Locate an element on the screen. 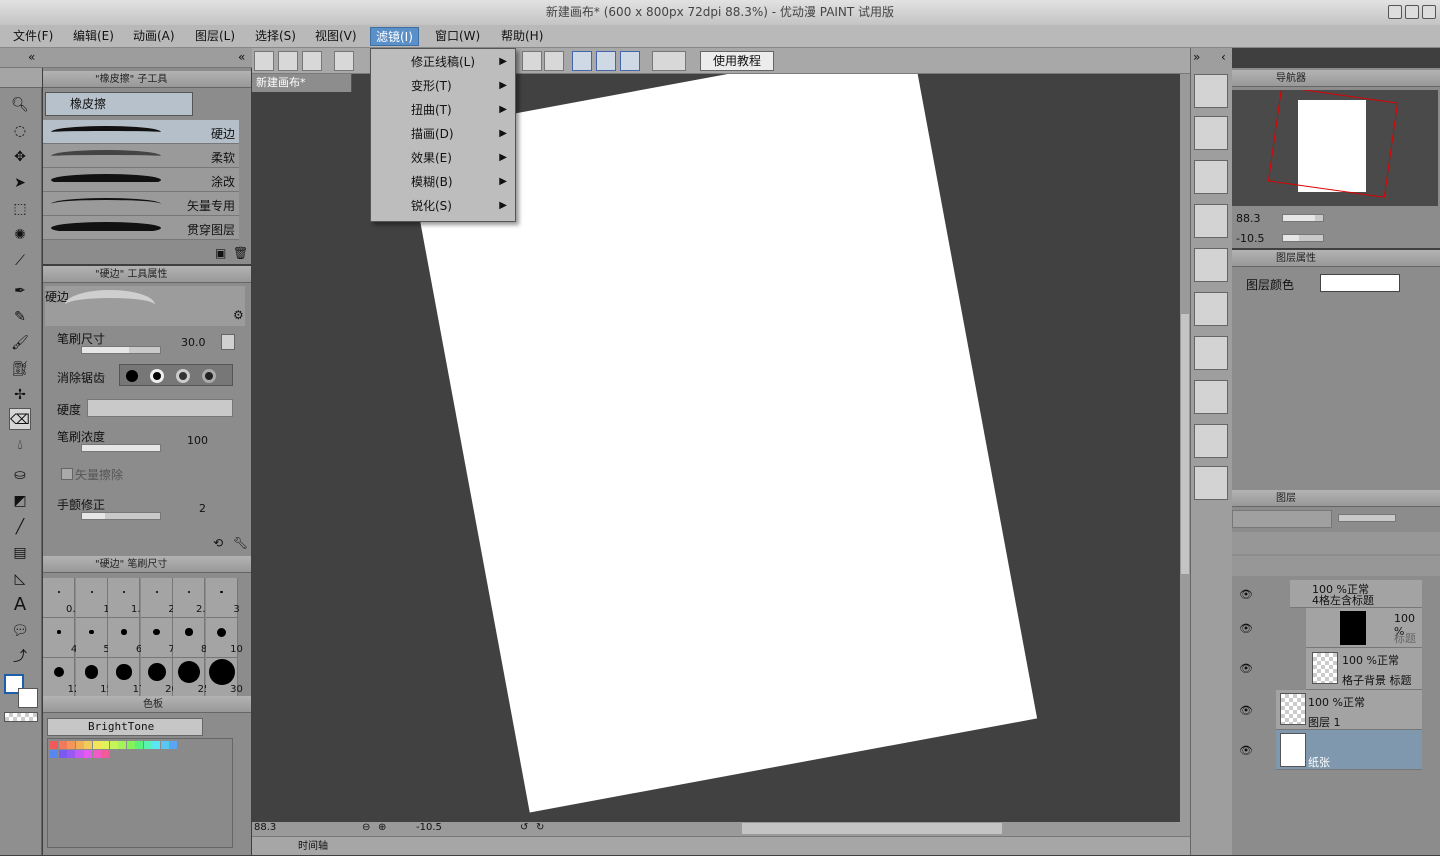 The image size is (1440, 856). material-panel-5-icon is located at coordinates (1211, 265).